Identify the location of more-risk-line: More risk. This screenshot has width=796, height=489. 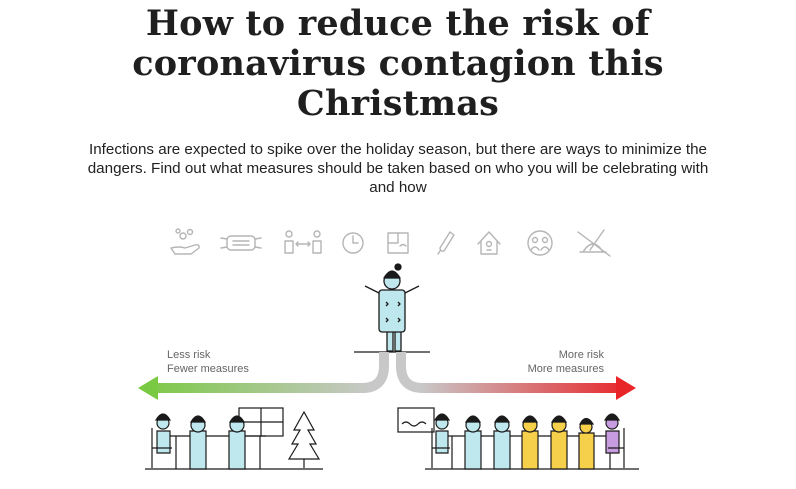
(581, 355).